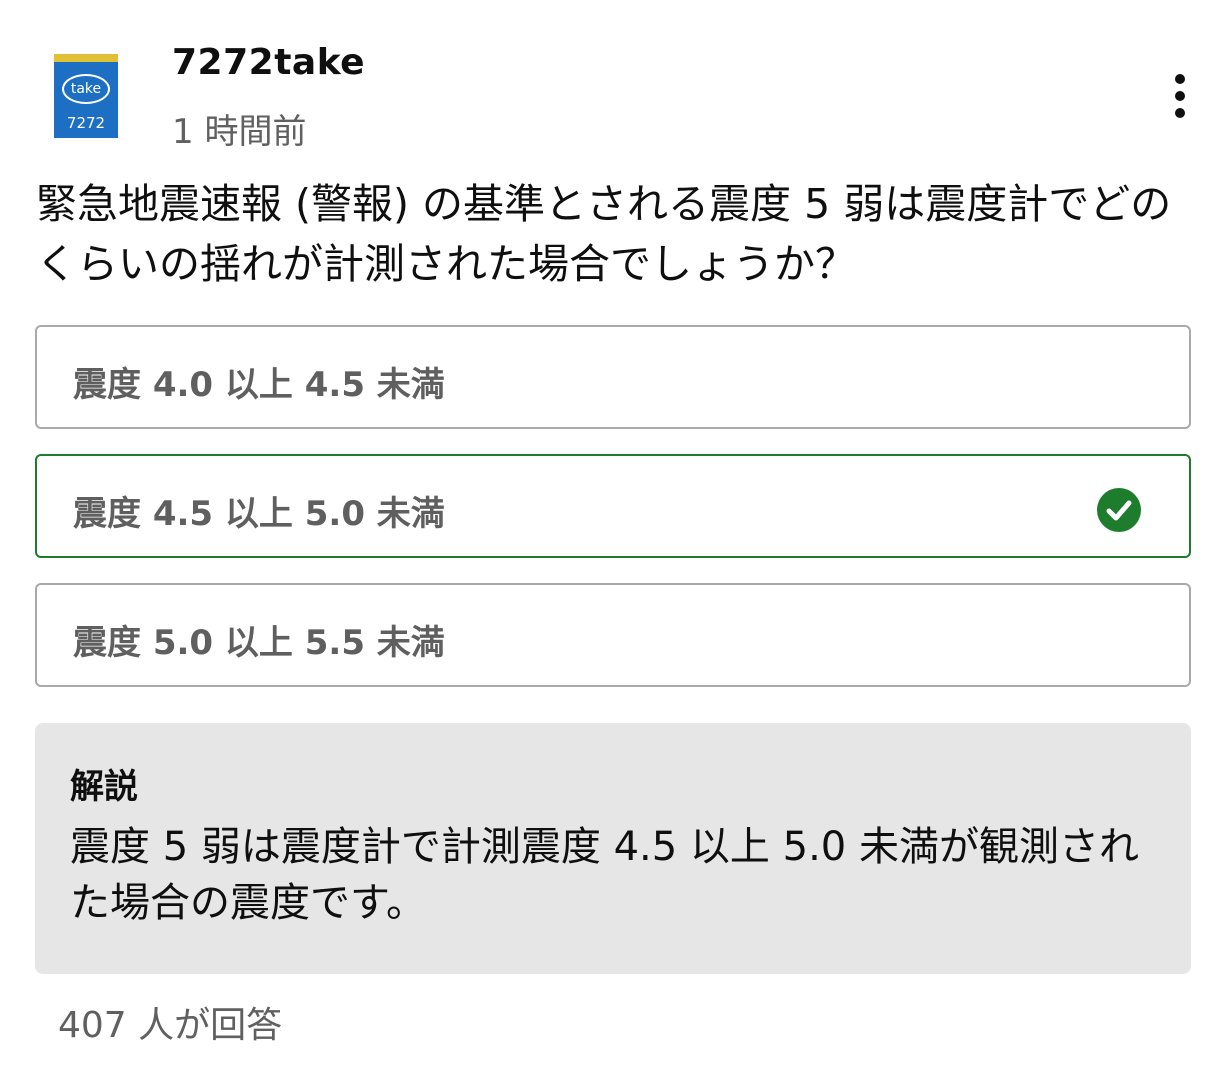 The height and width of the screenshot is (1080, 1227). What do you see at coordinates (104, 787) in the screenshot?
I see `explanation-title: 解説` at bounding box center [104, 787].